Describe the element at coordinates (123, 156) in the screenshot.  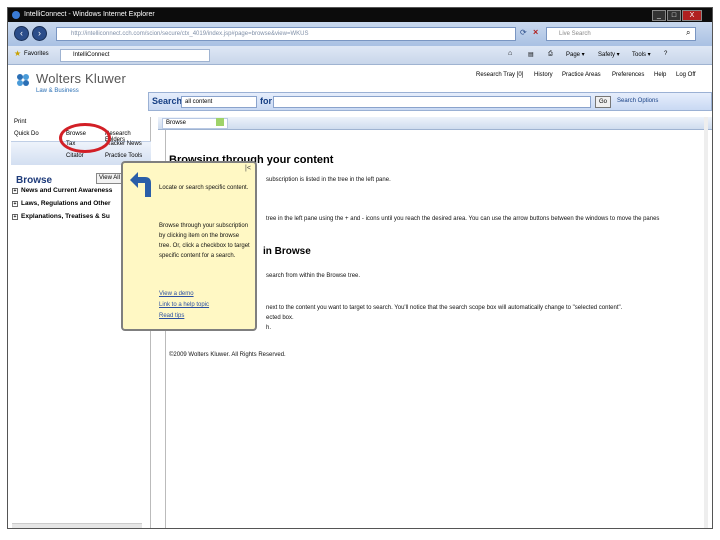
I see `nav-practice-tools: Practice Tools` at that location.